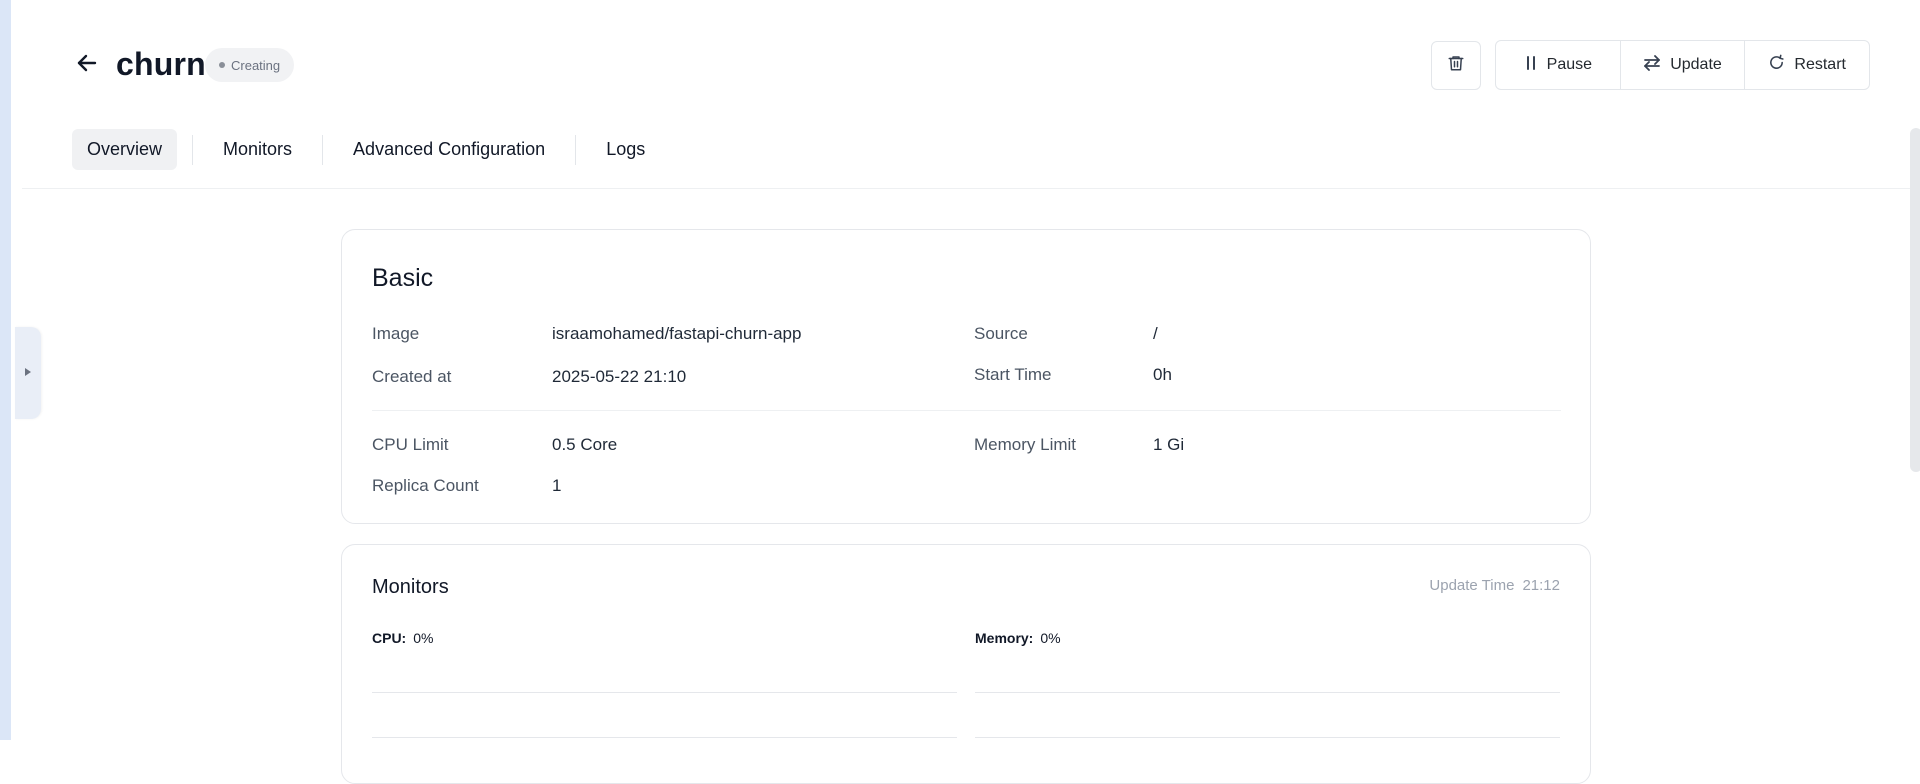 This screenshot has width=1920, height=784. I want to click on start-time-value: 0h, so click(1162, 374).